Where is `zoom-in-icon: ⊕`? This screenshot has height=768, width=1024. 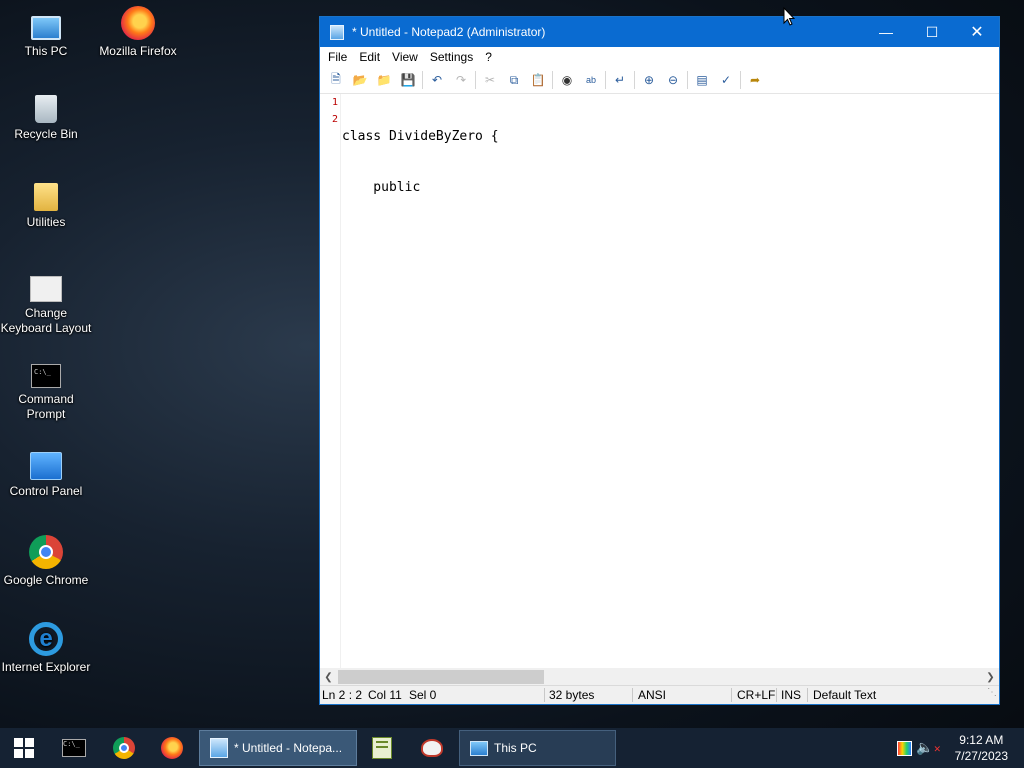 zoom-in-icon: ⊕ is located at coordinates (649, 80).